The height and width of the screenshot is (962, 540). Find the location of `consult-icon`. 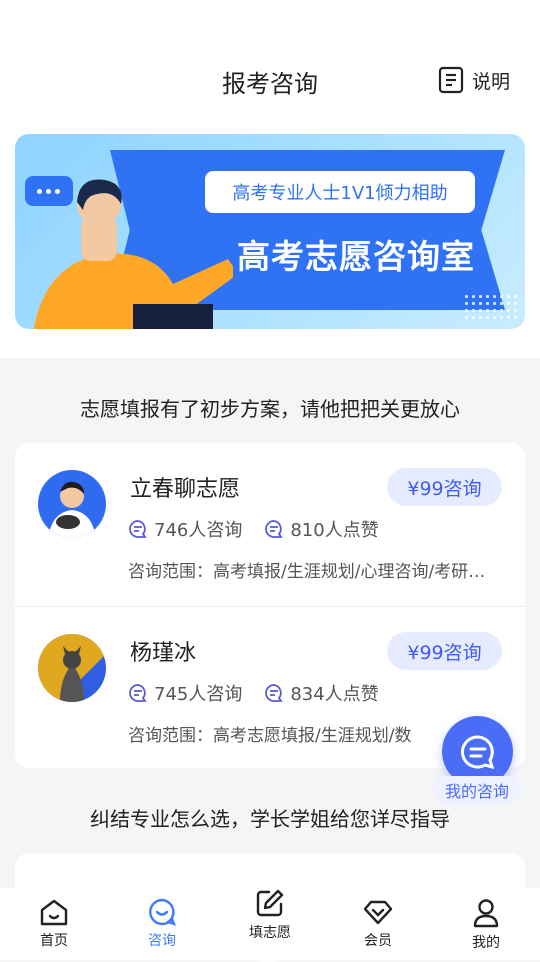

consult-icon is located at coordinates (162, 912).